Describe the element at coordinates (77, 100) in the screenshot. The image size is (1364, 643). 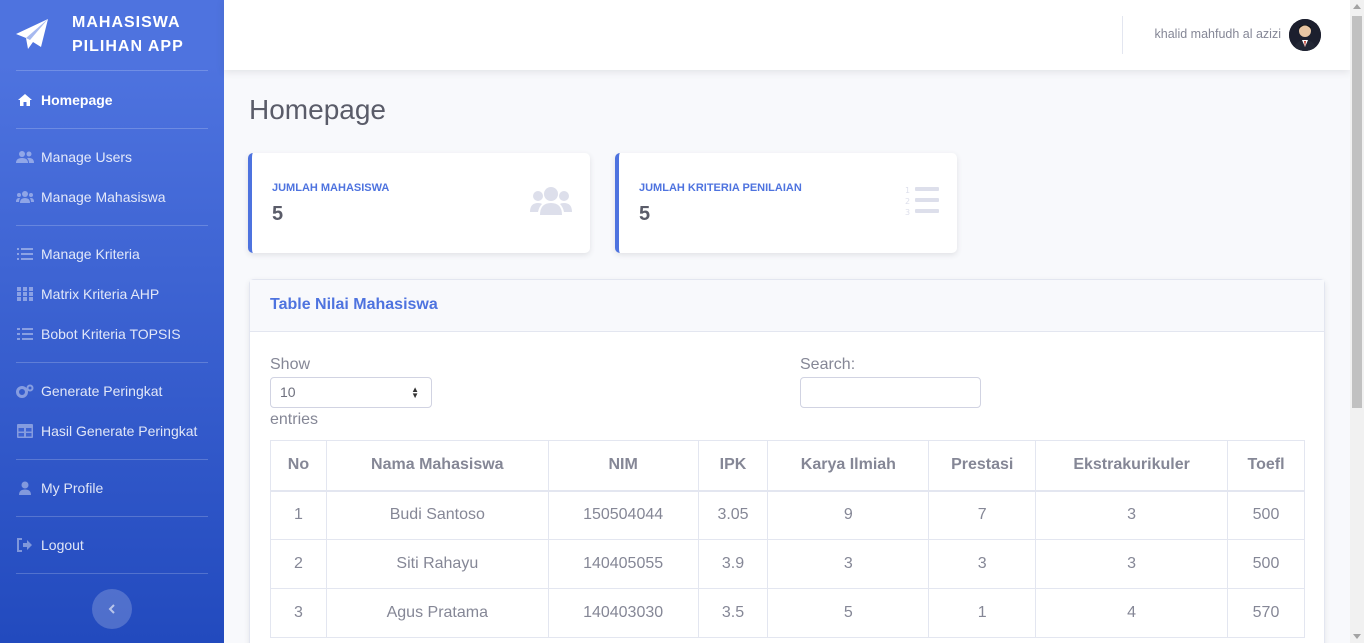
I see `sidebar-item-label: Homepage` at that location.